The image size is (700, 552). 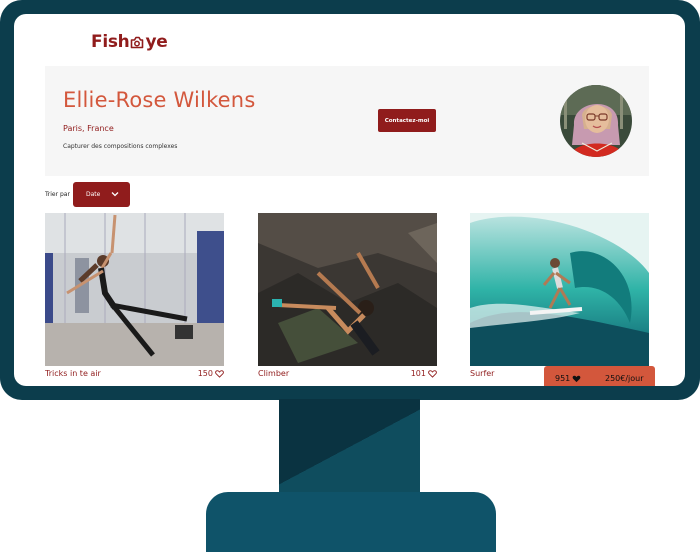 I want to click on media-likes: 101, so click(x=424, y=373).